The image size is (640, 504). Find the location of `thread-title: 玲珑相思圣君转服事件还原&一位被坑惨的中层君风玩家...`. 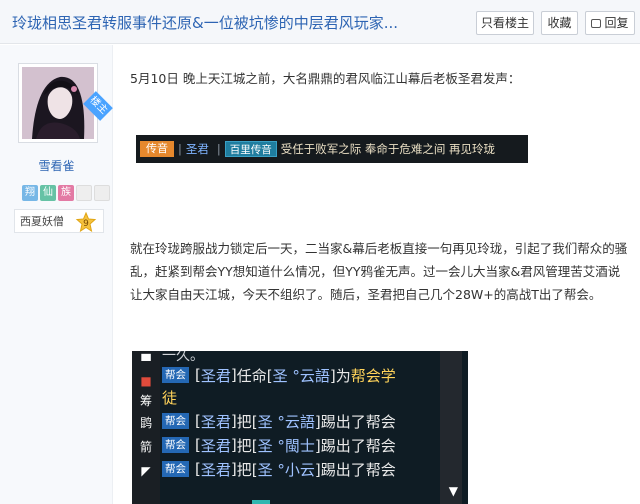

thread-title: 玲珑相思圣君转服事件还原&一位被坑惨的中层君风玩家... is located at coordinates (205, 22).